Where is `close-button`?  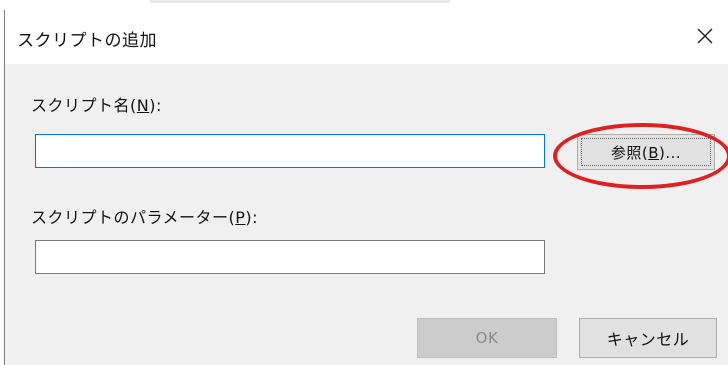 close-button is located at coordinates (705, 36).